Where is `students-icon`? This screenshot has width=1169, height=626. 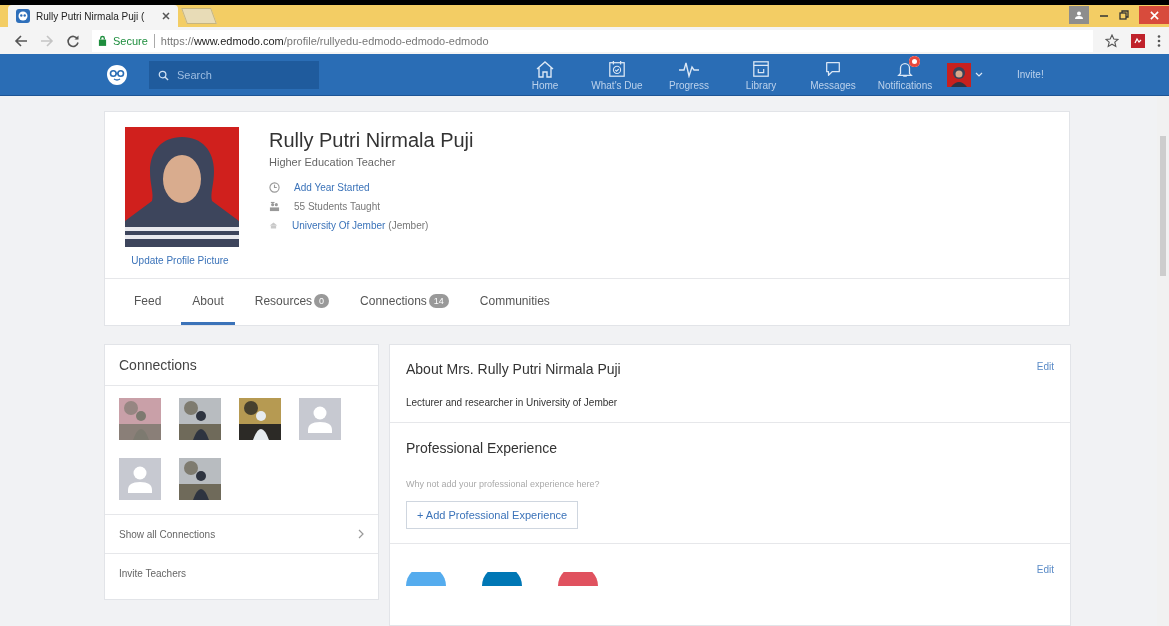 students-icon is located at coordinates (274, 206).